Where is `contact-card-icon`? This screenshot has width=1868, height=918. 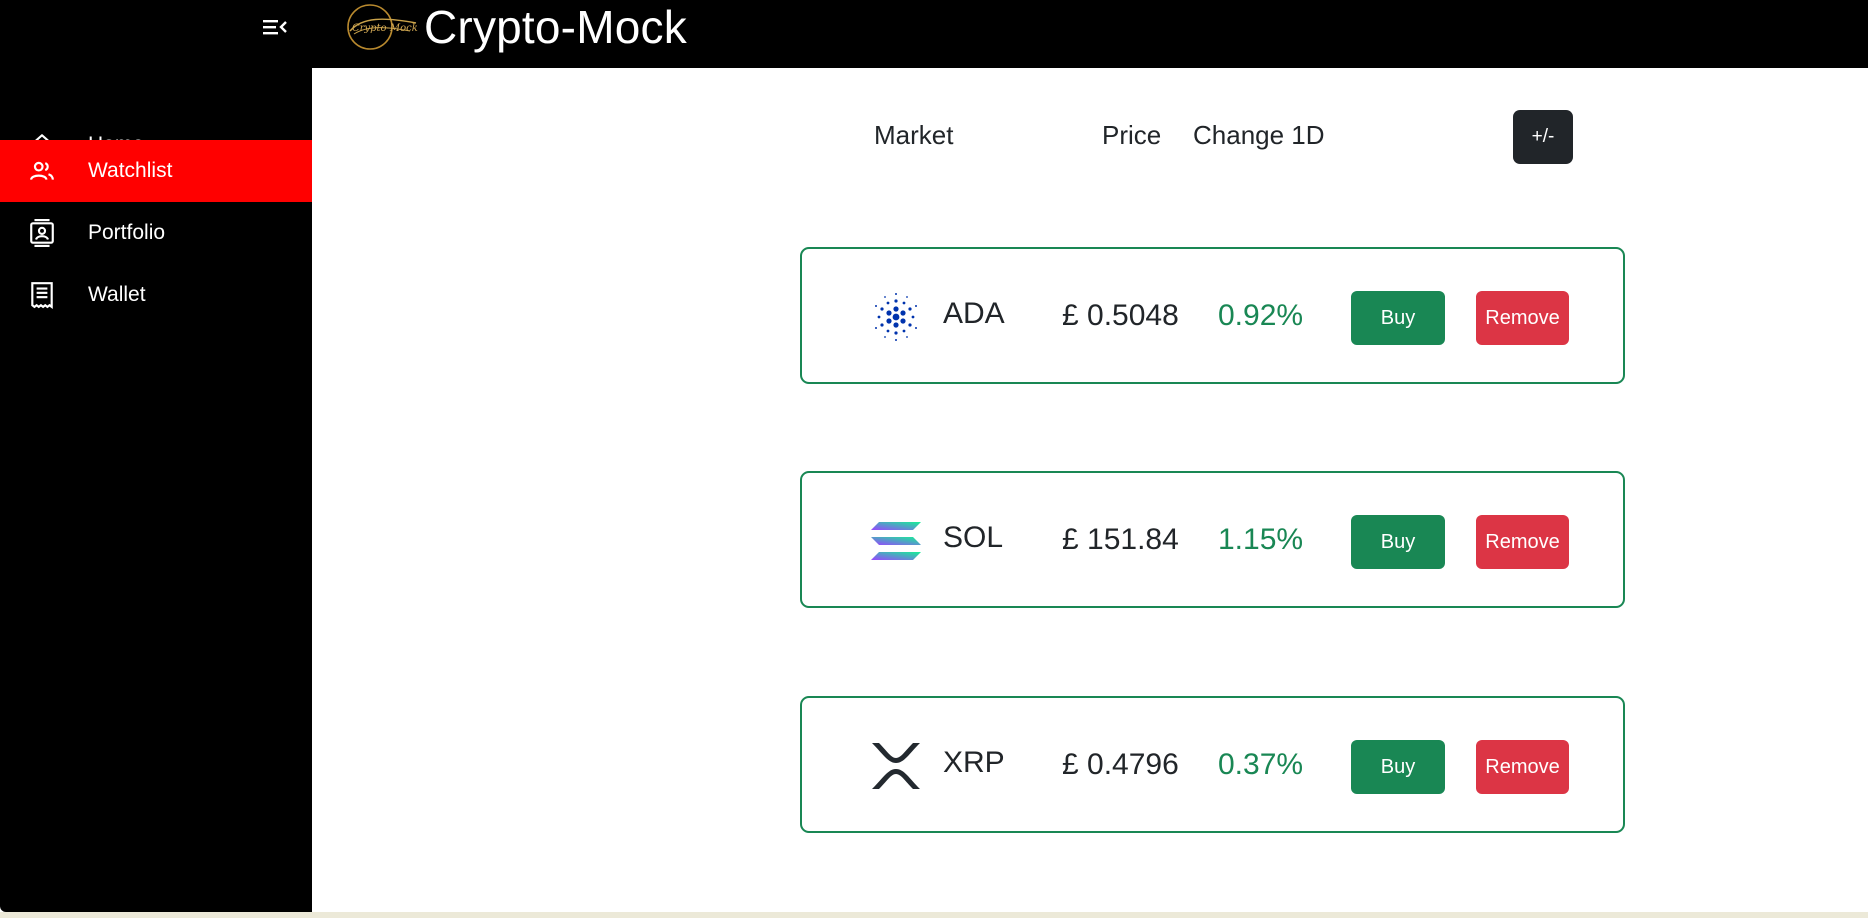
contact-card-icon is located at coordinates (42, 233).